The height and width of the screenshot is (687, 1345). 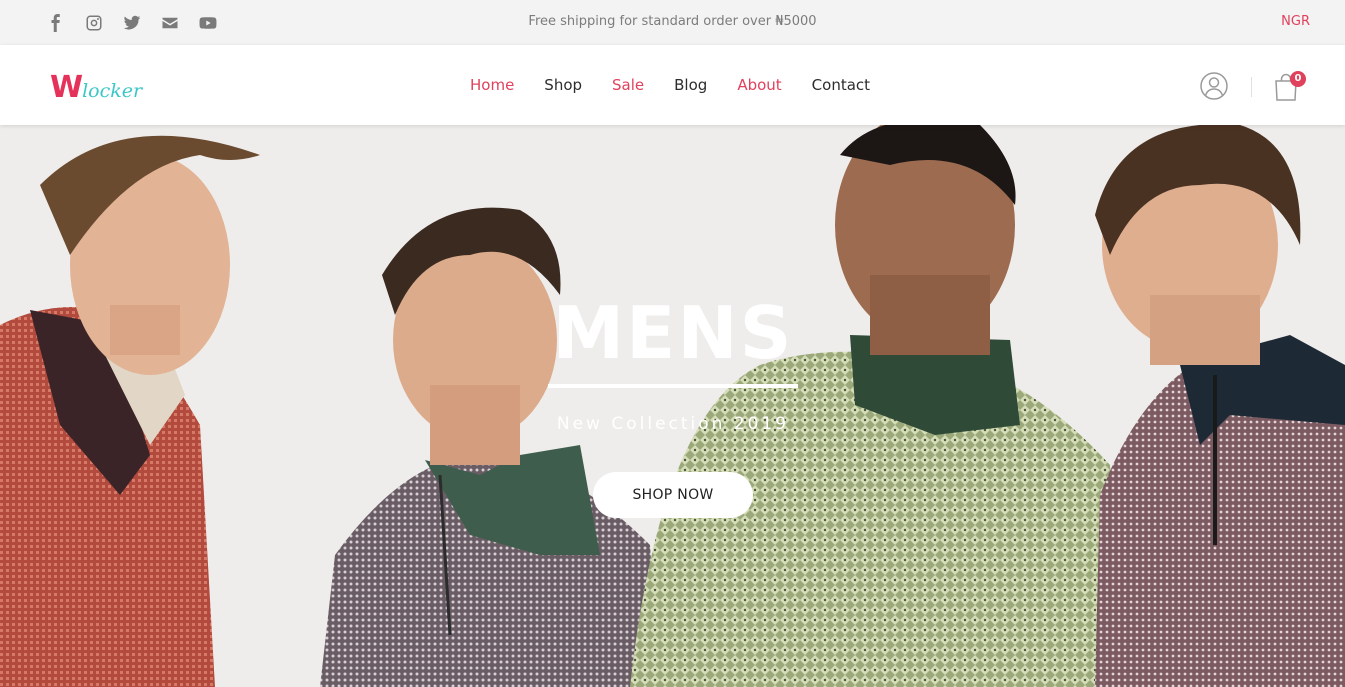 What do you see at coordinates (673, 424) in the screenshot?
I see `hero-subtitle: New Collection 2019` at bounding box center [673, 424].